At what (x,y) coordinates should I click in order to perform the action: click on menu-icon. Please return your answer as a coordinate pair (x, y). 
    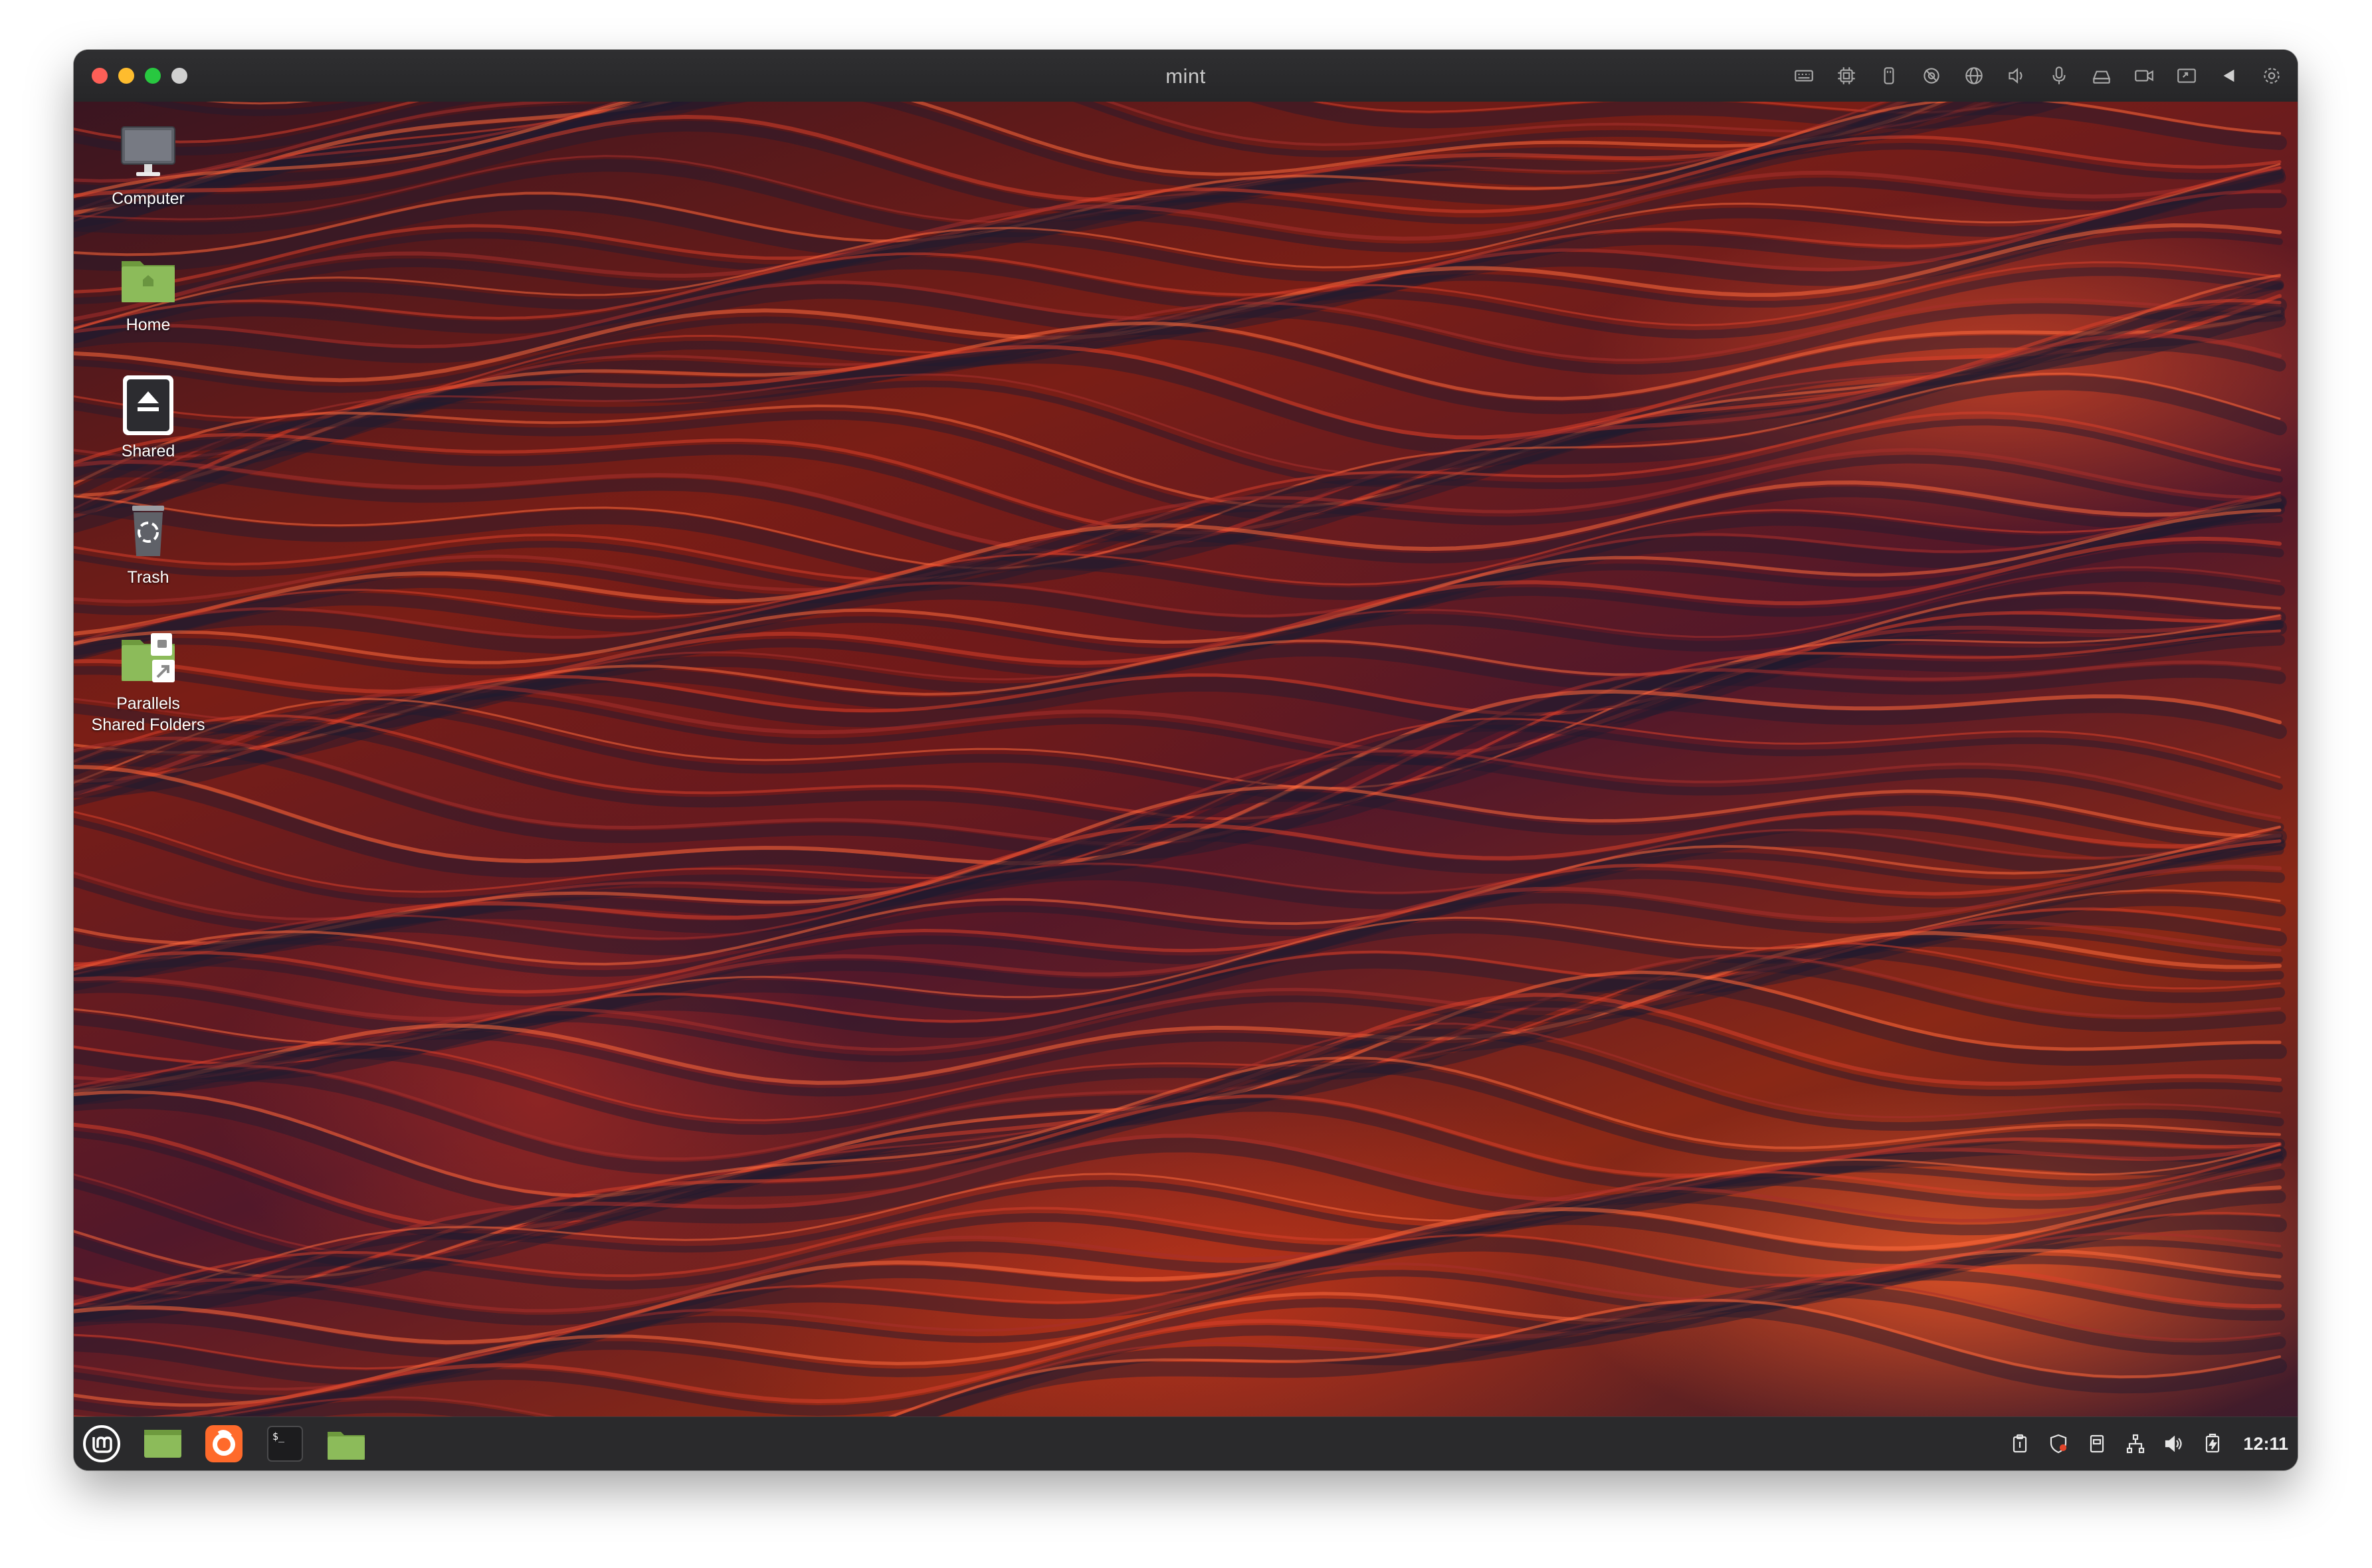
    Looking at the image, I should click on (101, 1443).